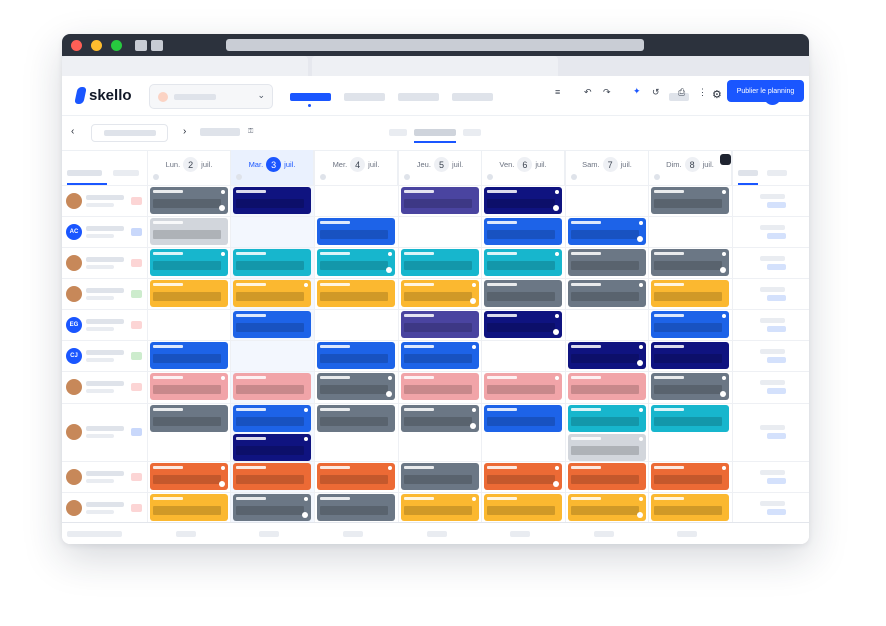 Image resolution: width=886 pixels, height=626 pixels. Describe the element at coordinates (310, 97) in the screenshot. I see `nav-tab-planning` at that location.